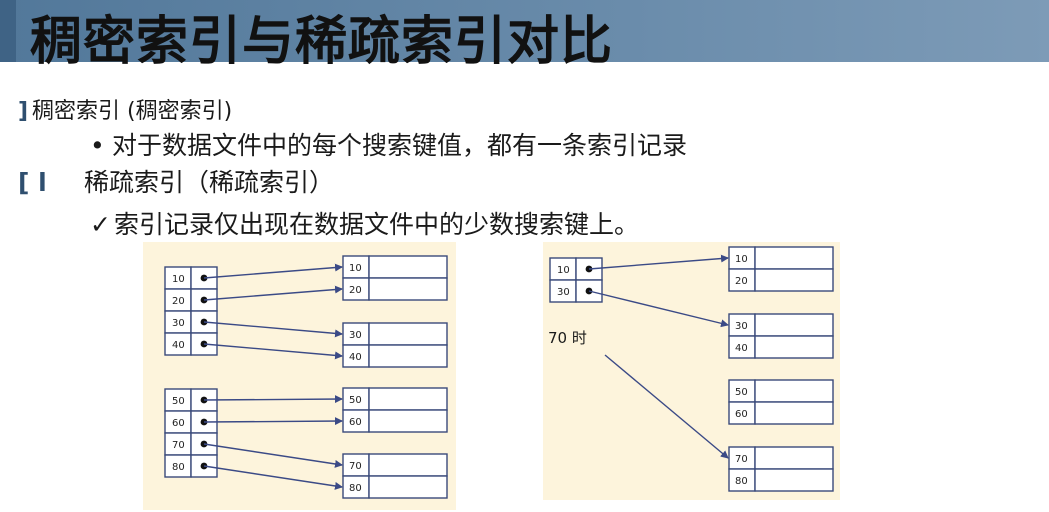 This screenshot has width=1049, height=512. I want to click on index-key-label: 70, so click(178, 445).